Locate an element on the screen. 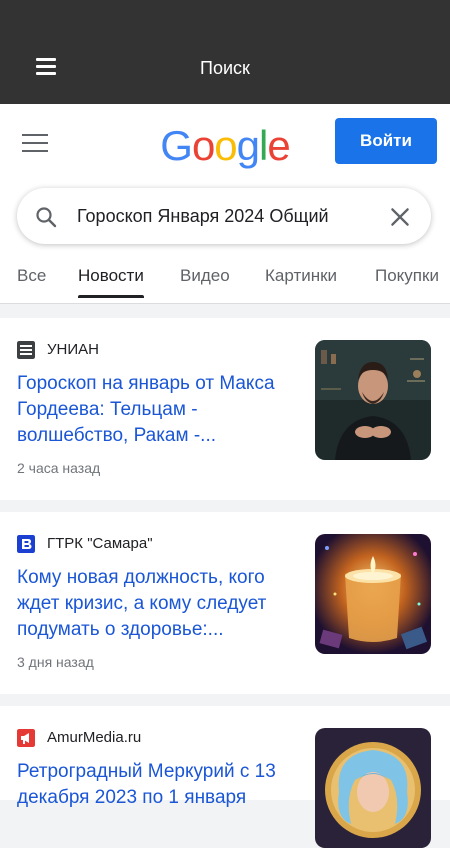  candle-photo-thumbnail is located at coordinates (373, 594).